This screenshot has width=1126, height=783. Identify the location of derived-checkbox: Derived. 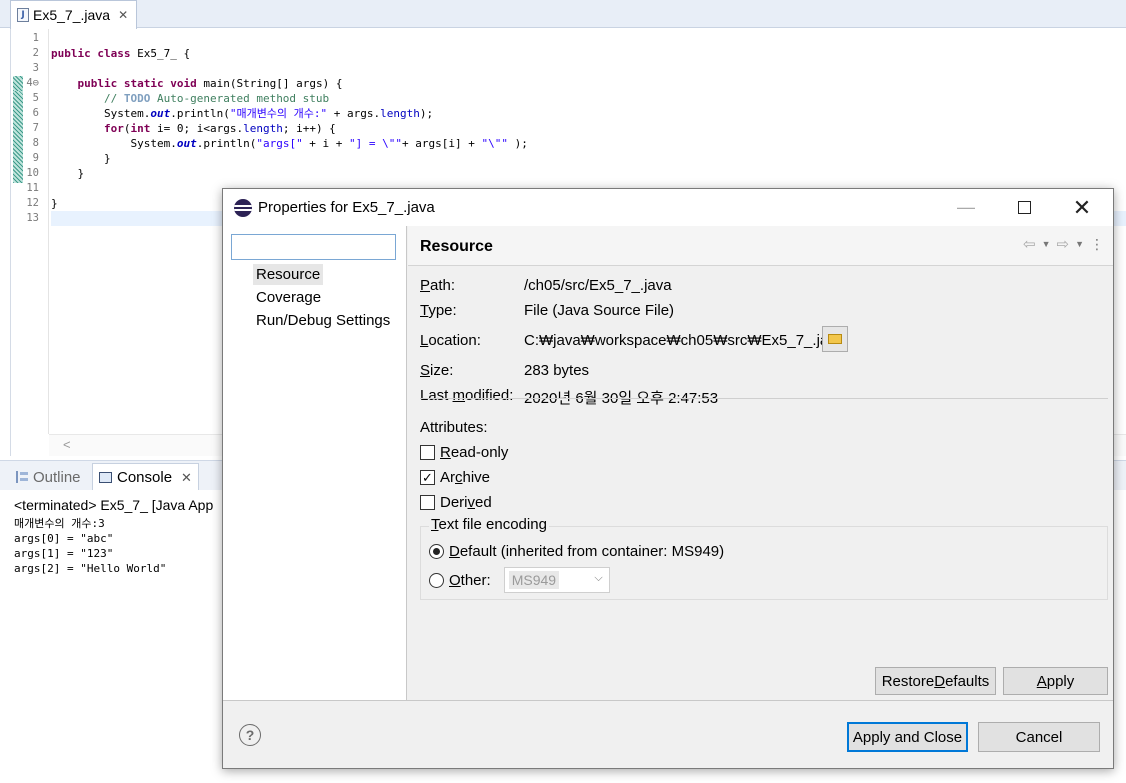
(456, 502).